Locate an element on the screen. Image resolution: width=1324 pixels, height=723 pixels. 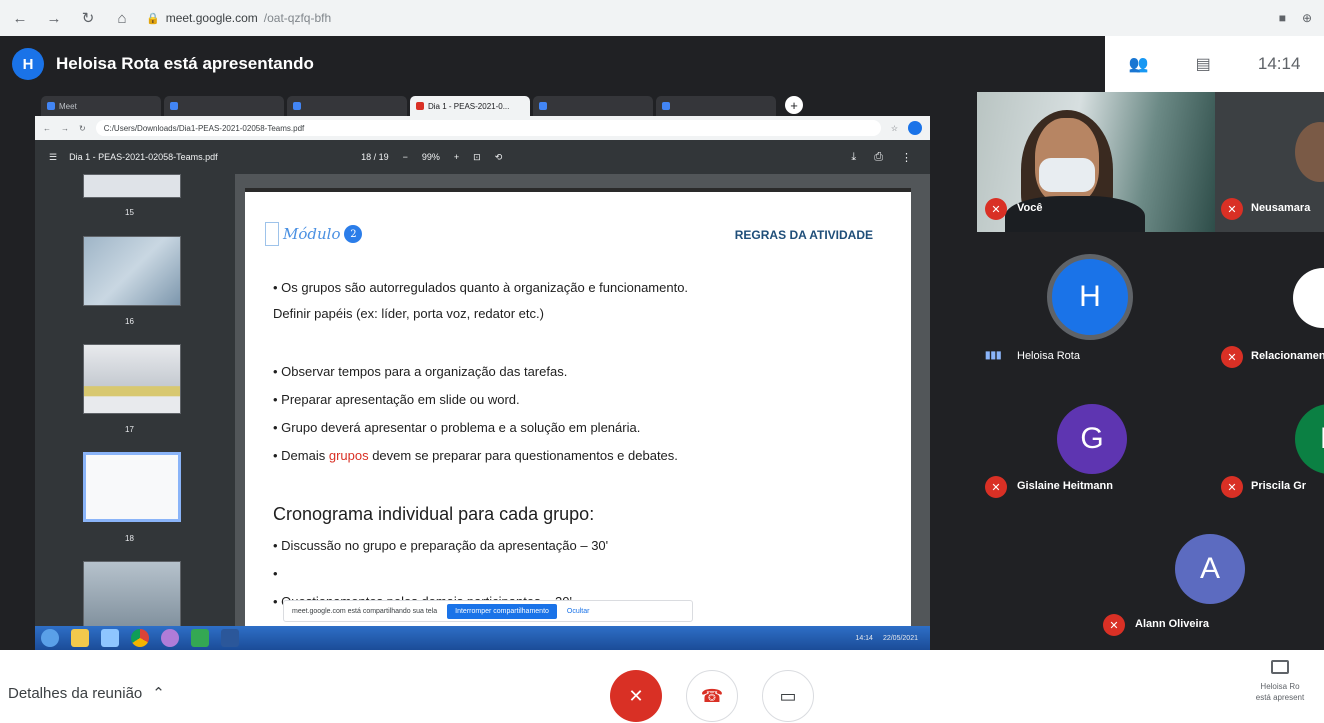
participant-name: Alann Oliveira is located at coordinates (1172, 624).